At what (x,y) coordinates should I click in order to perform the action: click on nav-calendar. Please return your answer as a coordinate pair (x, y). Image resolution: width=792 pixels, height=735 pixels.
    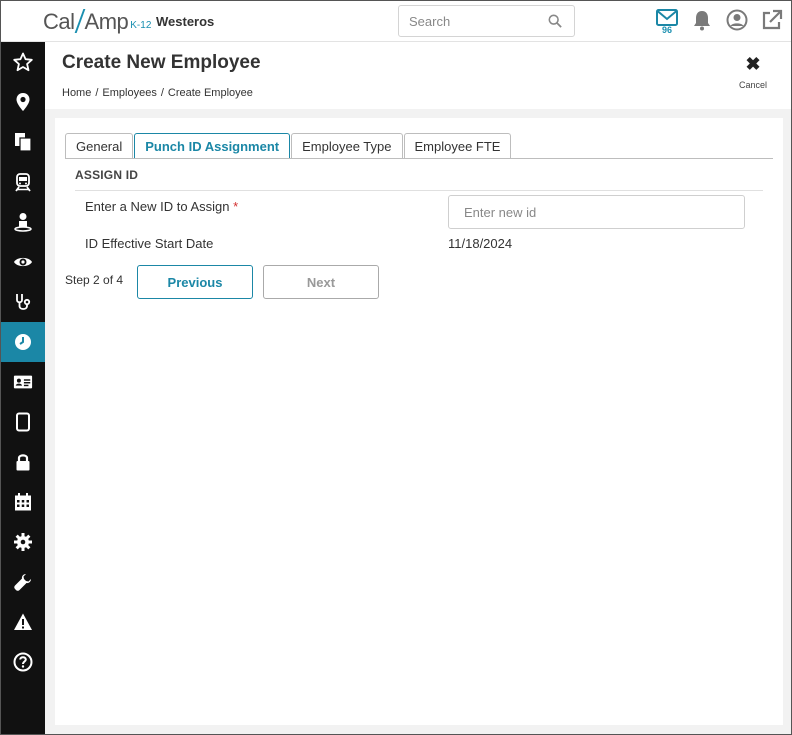
    Looking at the image, I should click on (23, 502).